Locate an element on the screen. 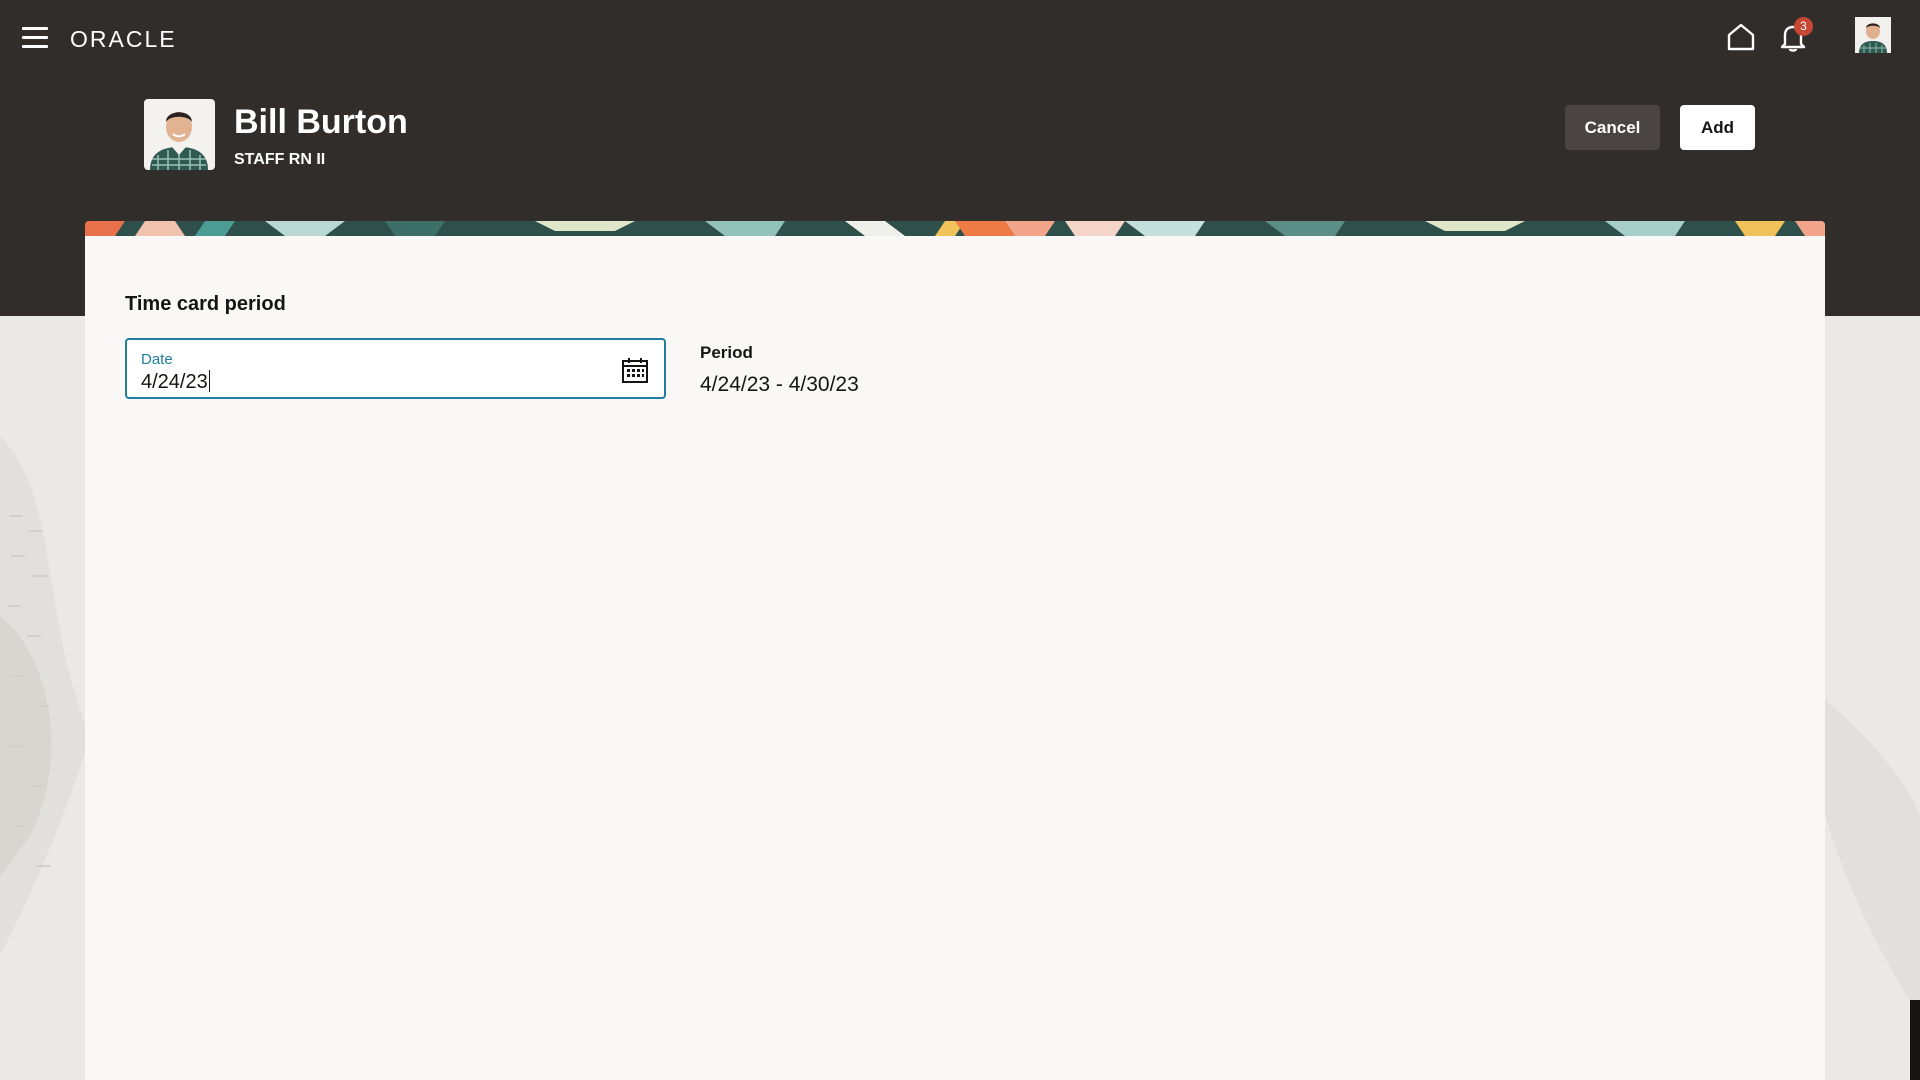  home-icon is located at coordinates (1741, 37).